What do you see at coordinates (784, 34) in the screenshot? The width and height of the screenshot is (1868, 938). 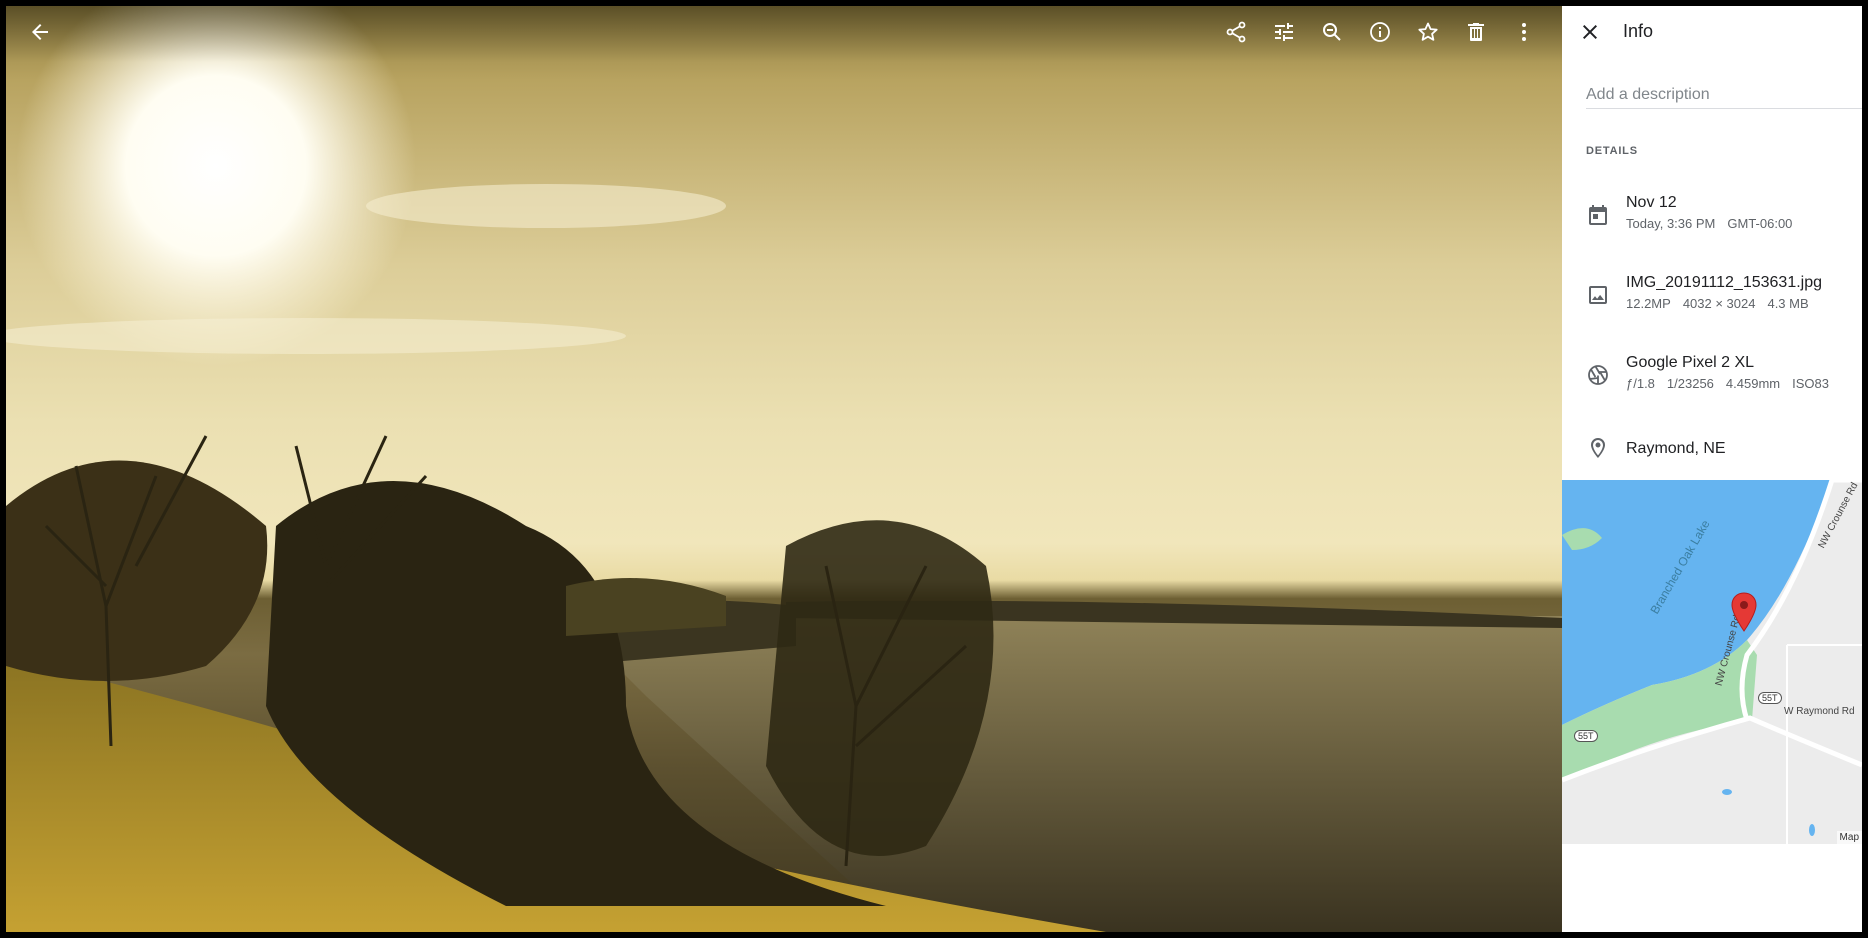 I see `viewer-toolbar` at bounding box center [784, 34].